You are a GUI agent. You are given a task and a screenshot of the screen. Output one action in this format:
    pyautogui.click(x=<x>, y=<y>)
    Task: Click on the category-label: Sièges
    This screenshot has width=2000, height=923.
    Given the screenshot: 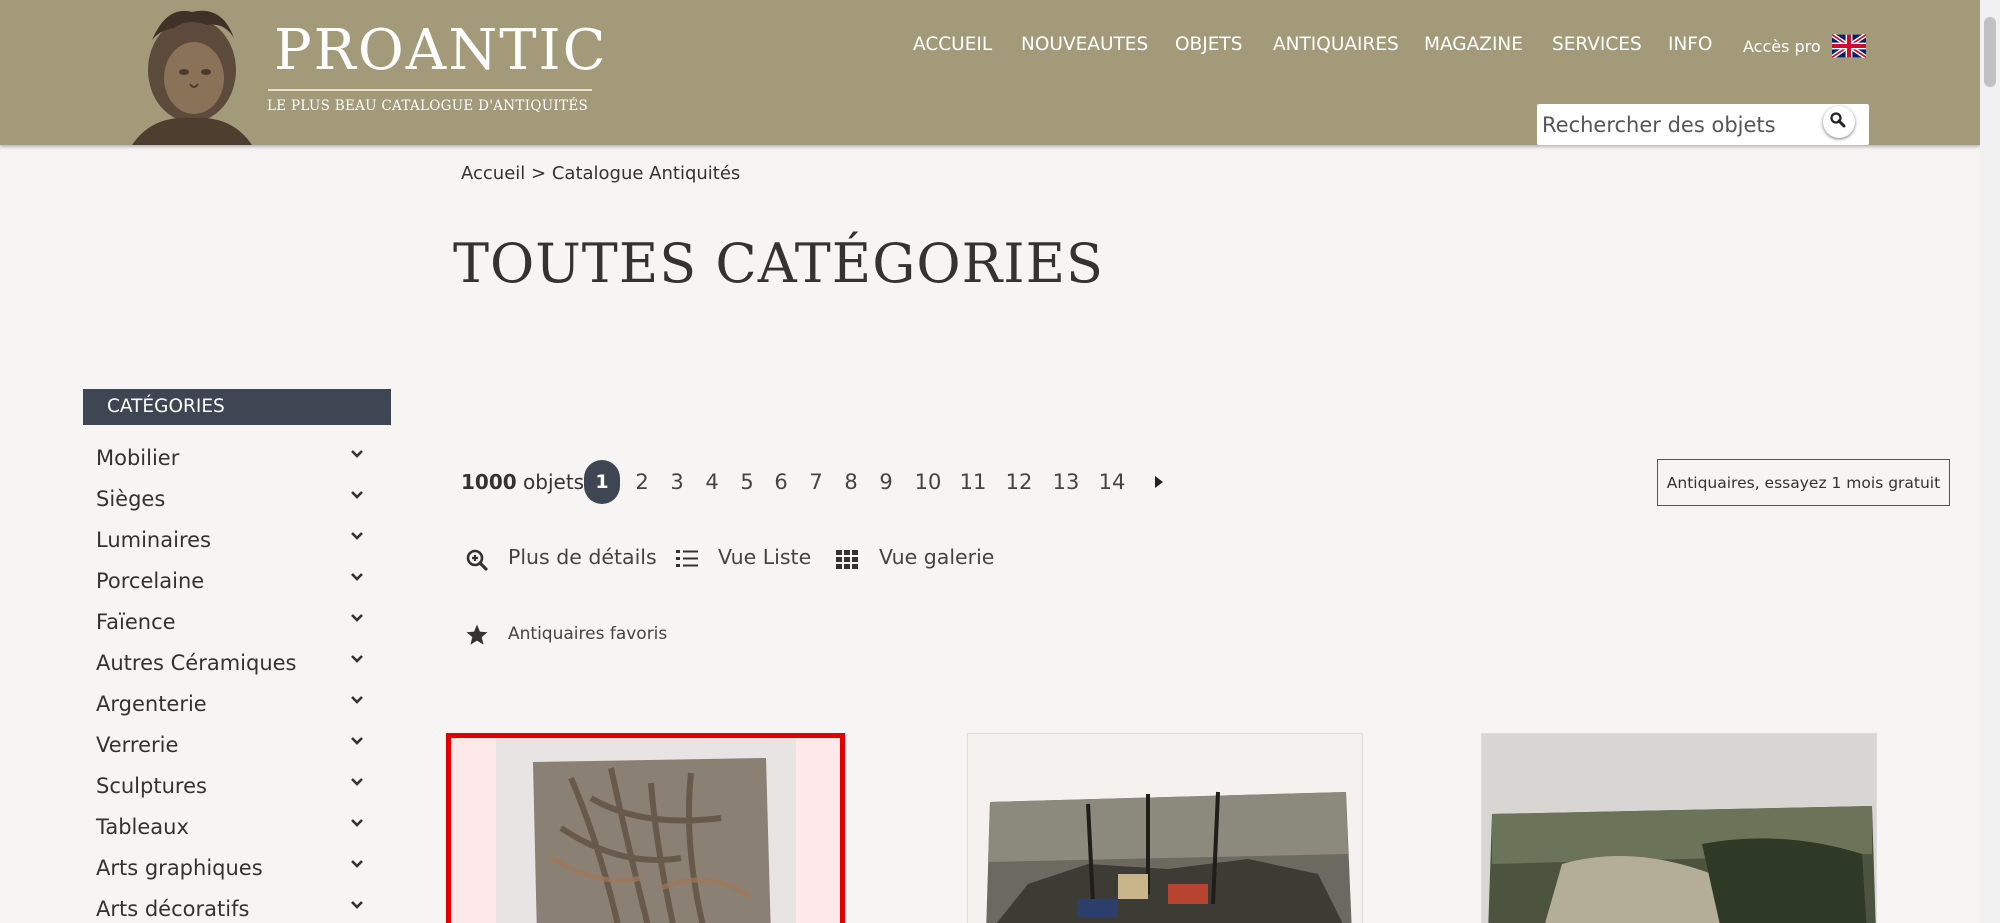 What is the action you would take?
    pyautogui.click(x=131, y=499)
    